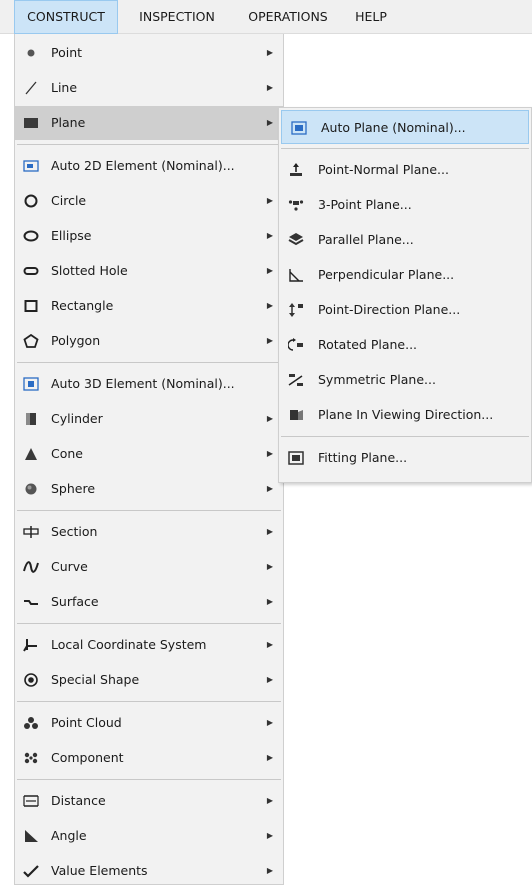  What do you see at coordinates (31, 88) in the screenshot?
I see `line-icon` at bounding box center [31, 88].